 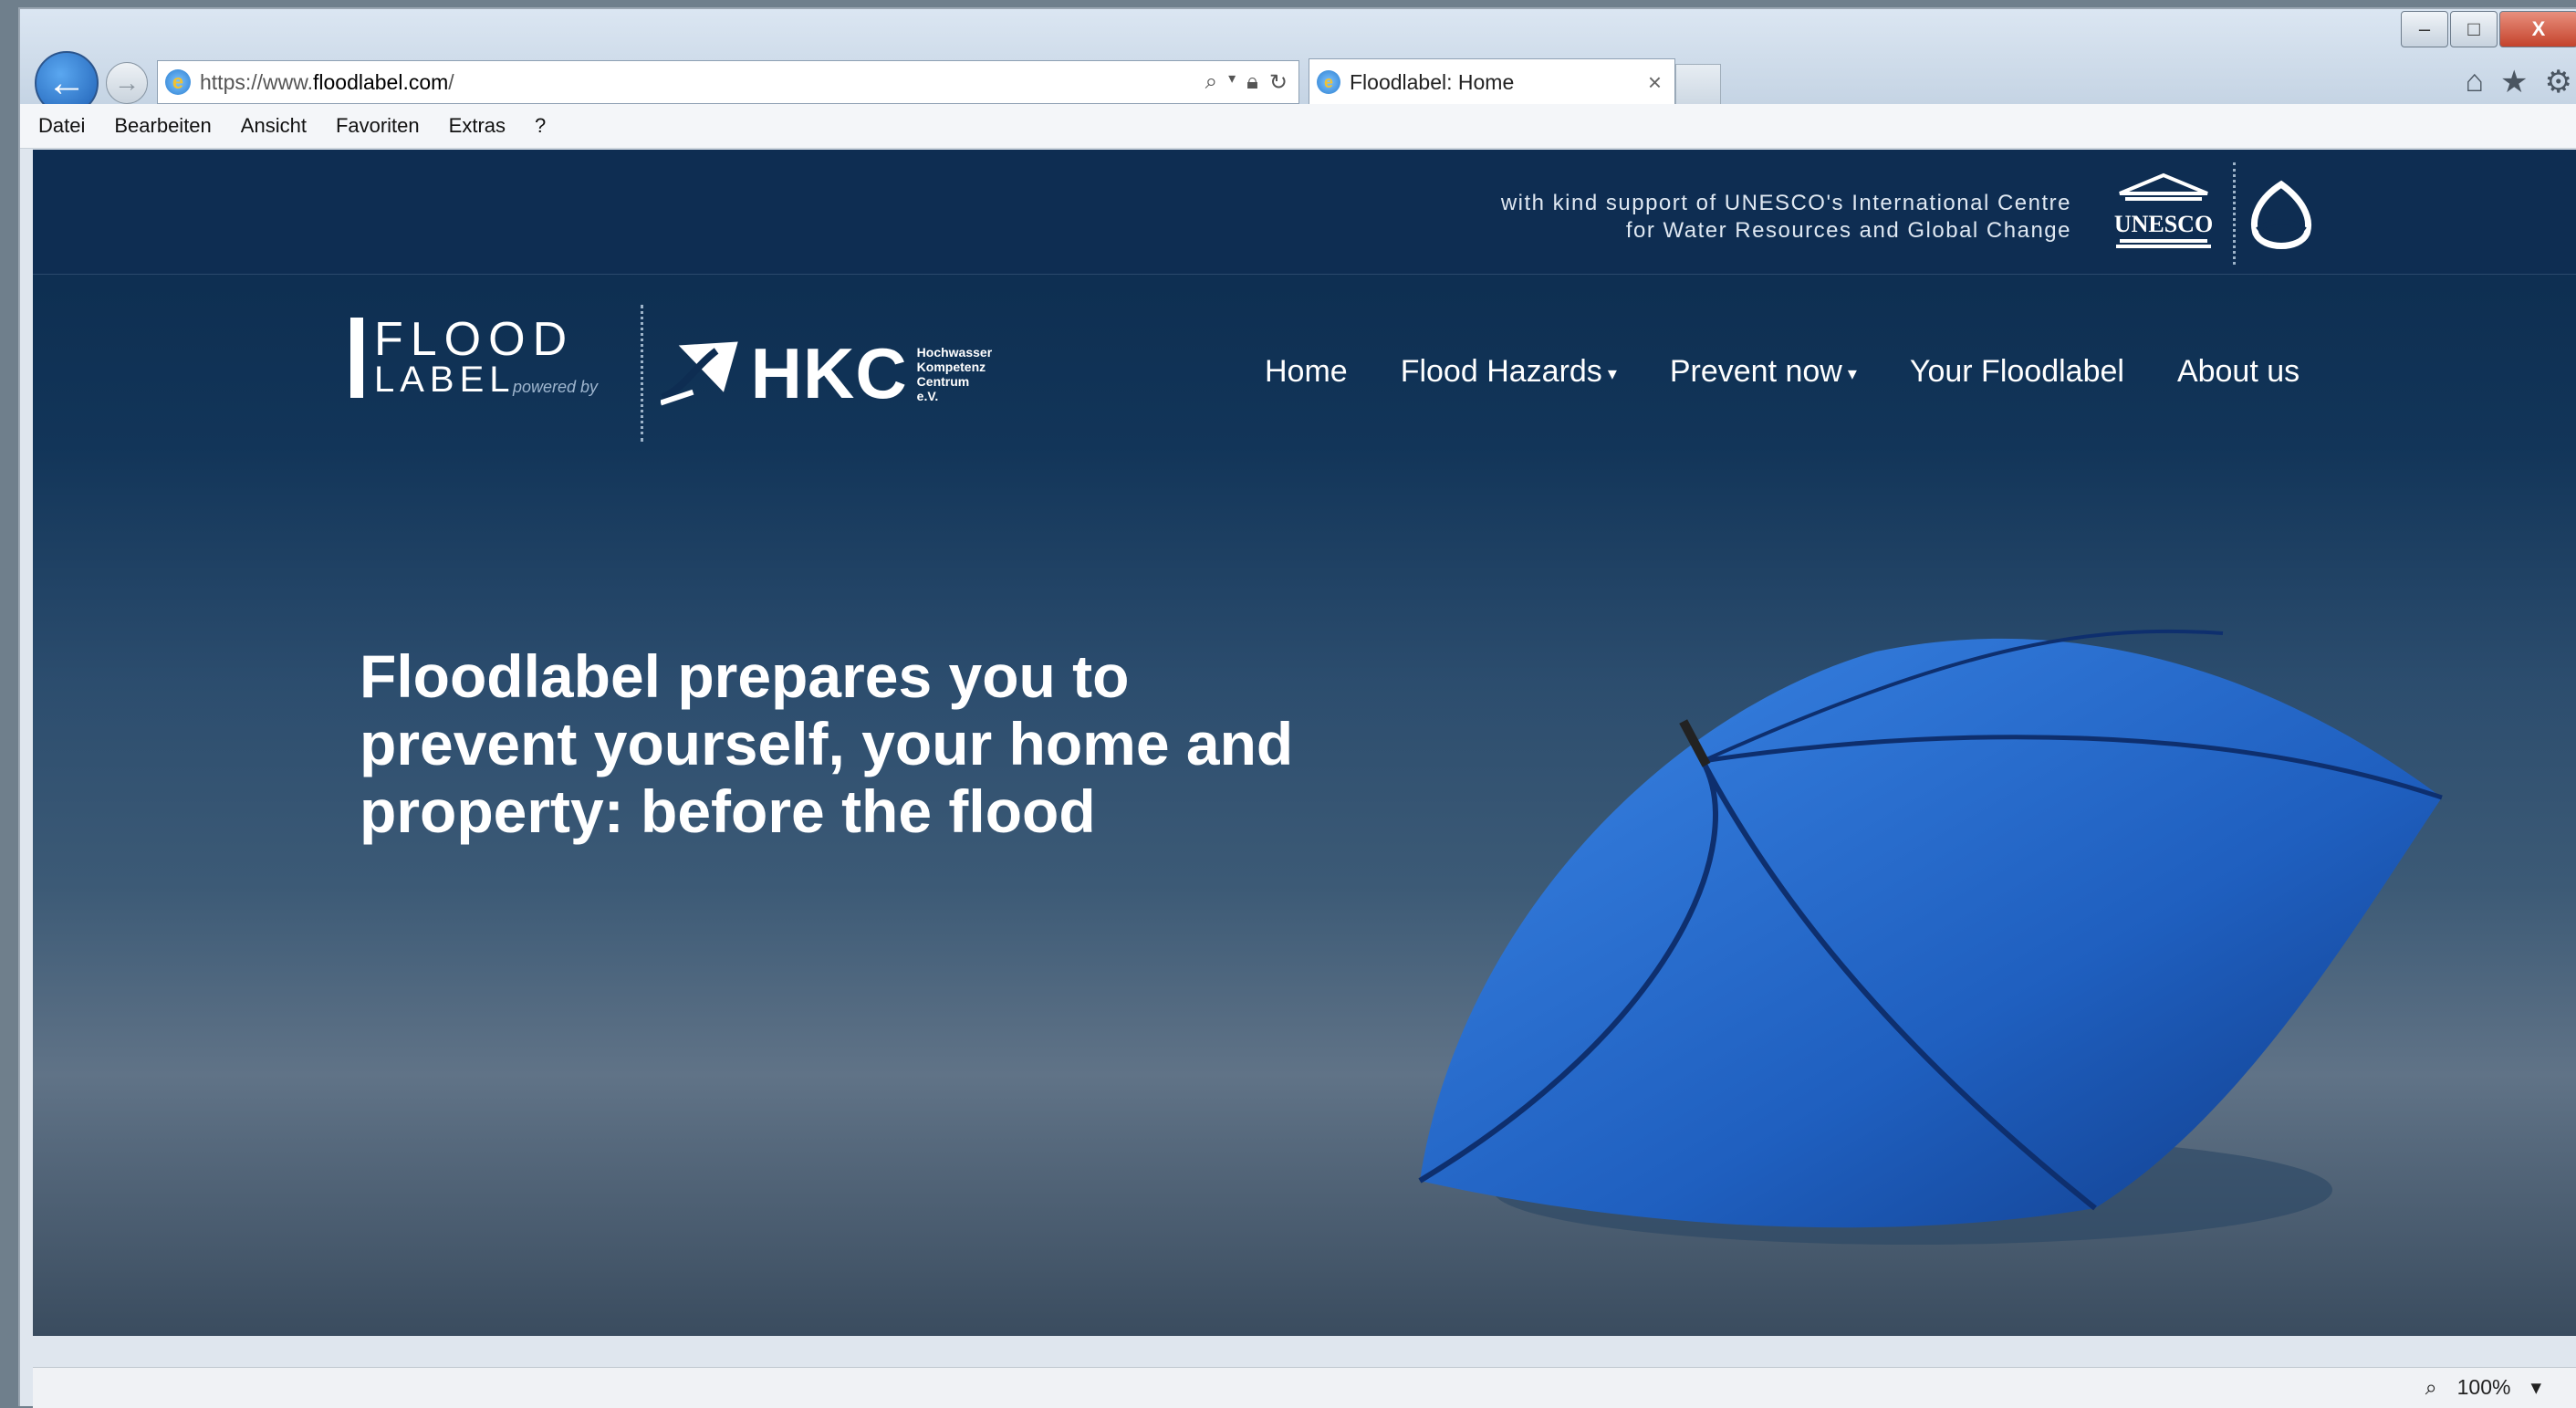 I want to click on browser-tab: e Floodlabel: Home ×, so click(x=1492, y=82).